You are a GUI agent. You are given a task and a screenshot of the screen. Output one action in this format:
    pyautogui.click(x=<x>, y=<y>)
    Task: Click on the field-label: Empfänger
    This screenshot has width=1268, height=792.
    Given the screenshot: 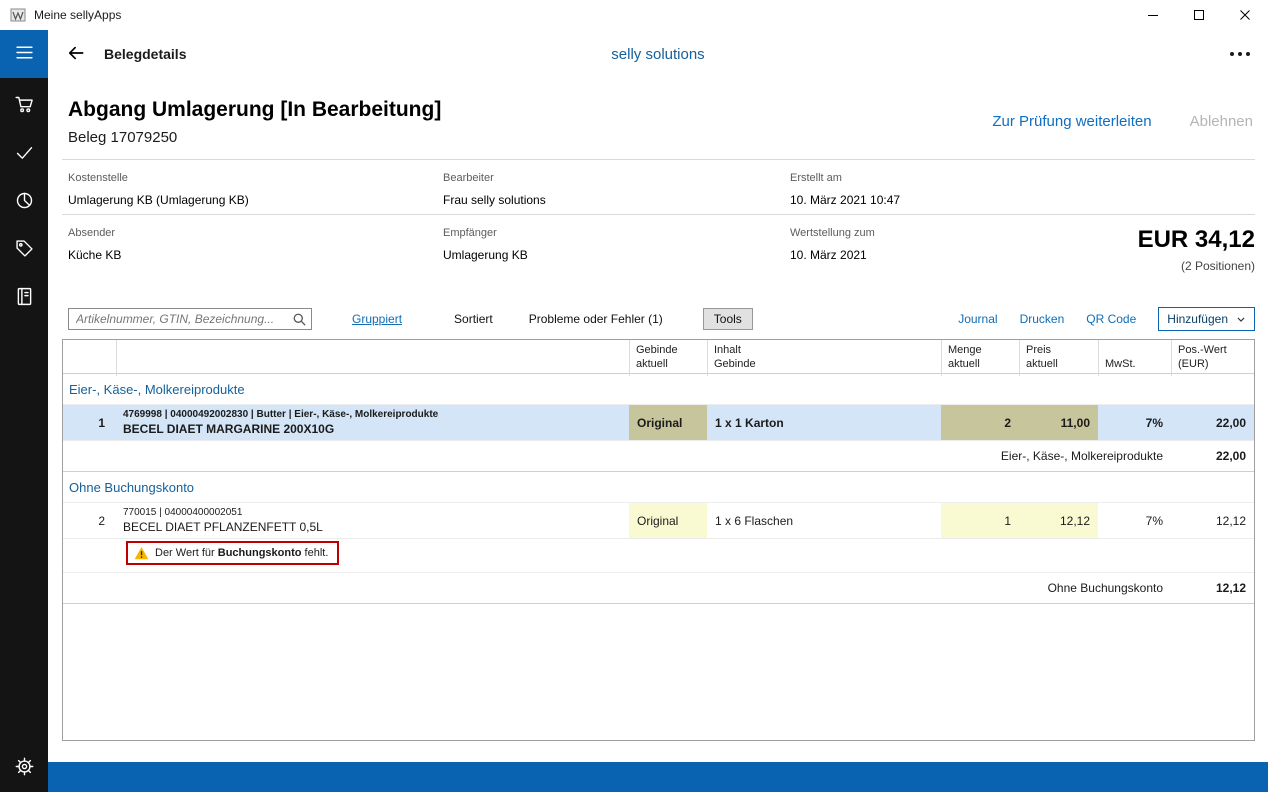 What is the action you would take?
    pyautogui.click(x=470, y=233)
    